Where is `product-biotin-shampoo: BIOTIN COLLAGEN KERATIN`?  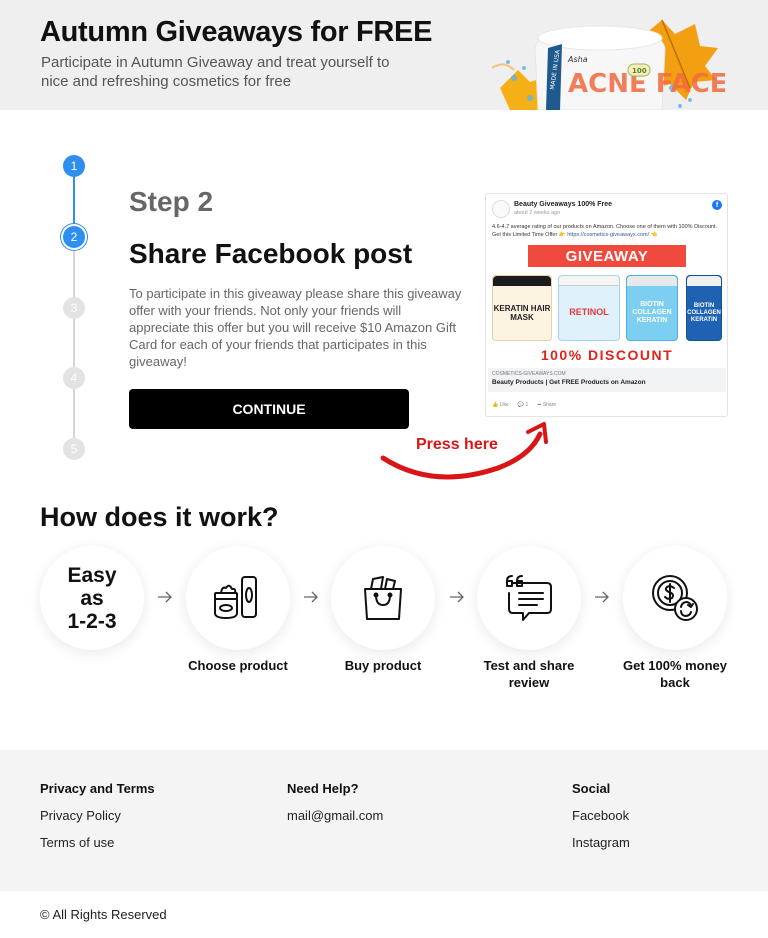 product-biotin-shampoo: BIOTIN COLLAGEN KERATIN is located at coordinates (704, 308).